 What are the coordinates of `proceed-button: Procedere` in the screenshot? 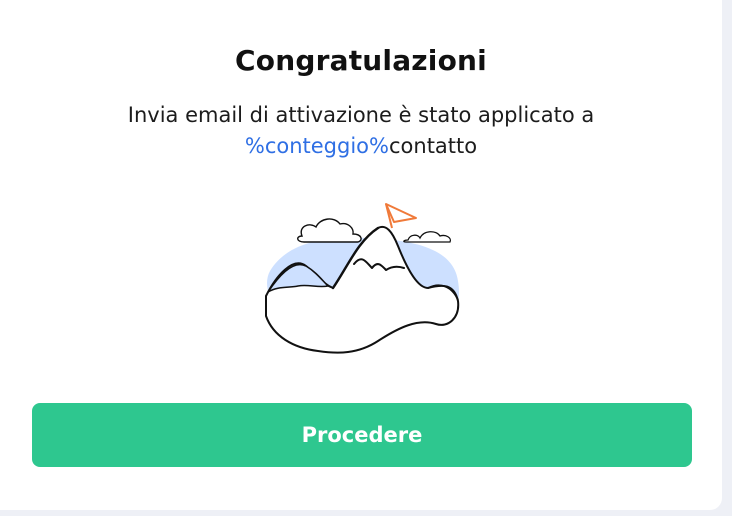 It's located at (362, 435).